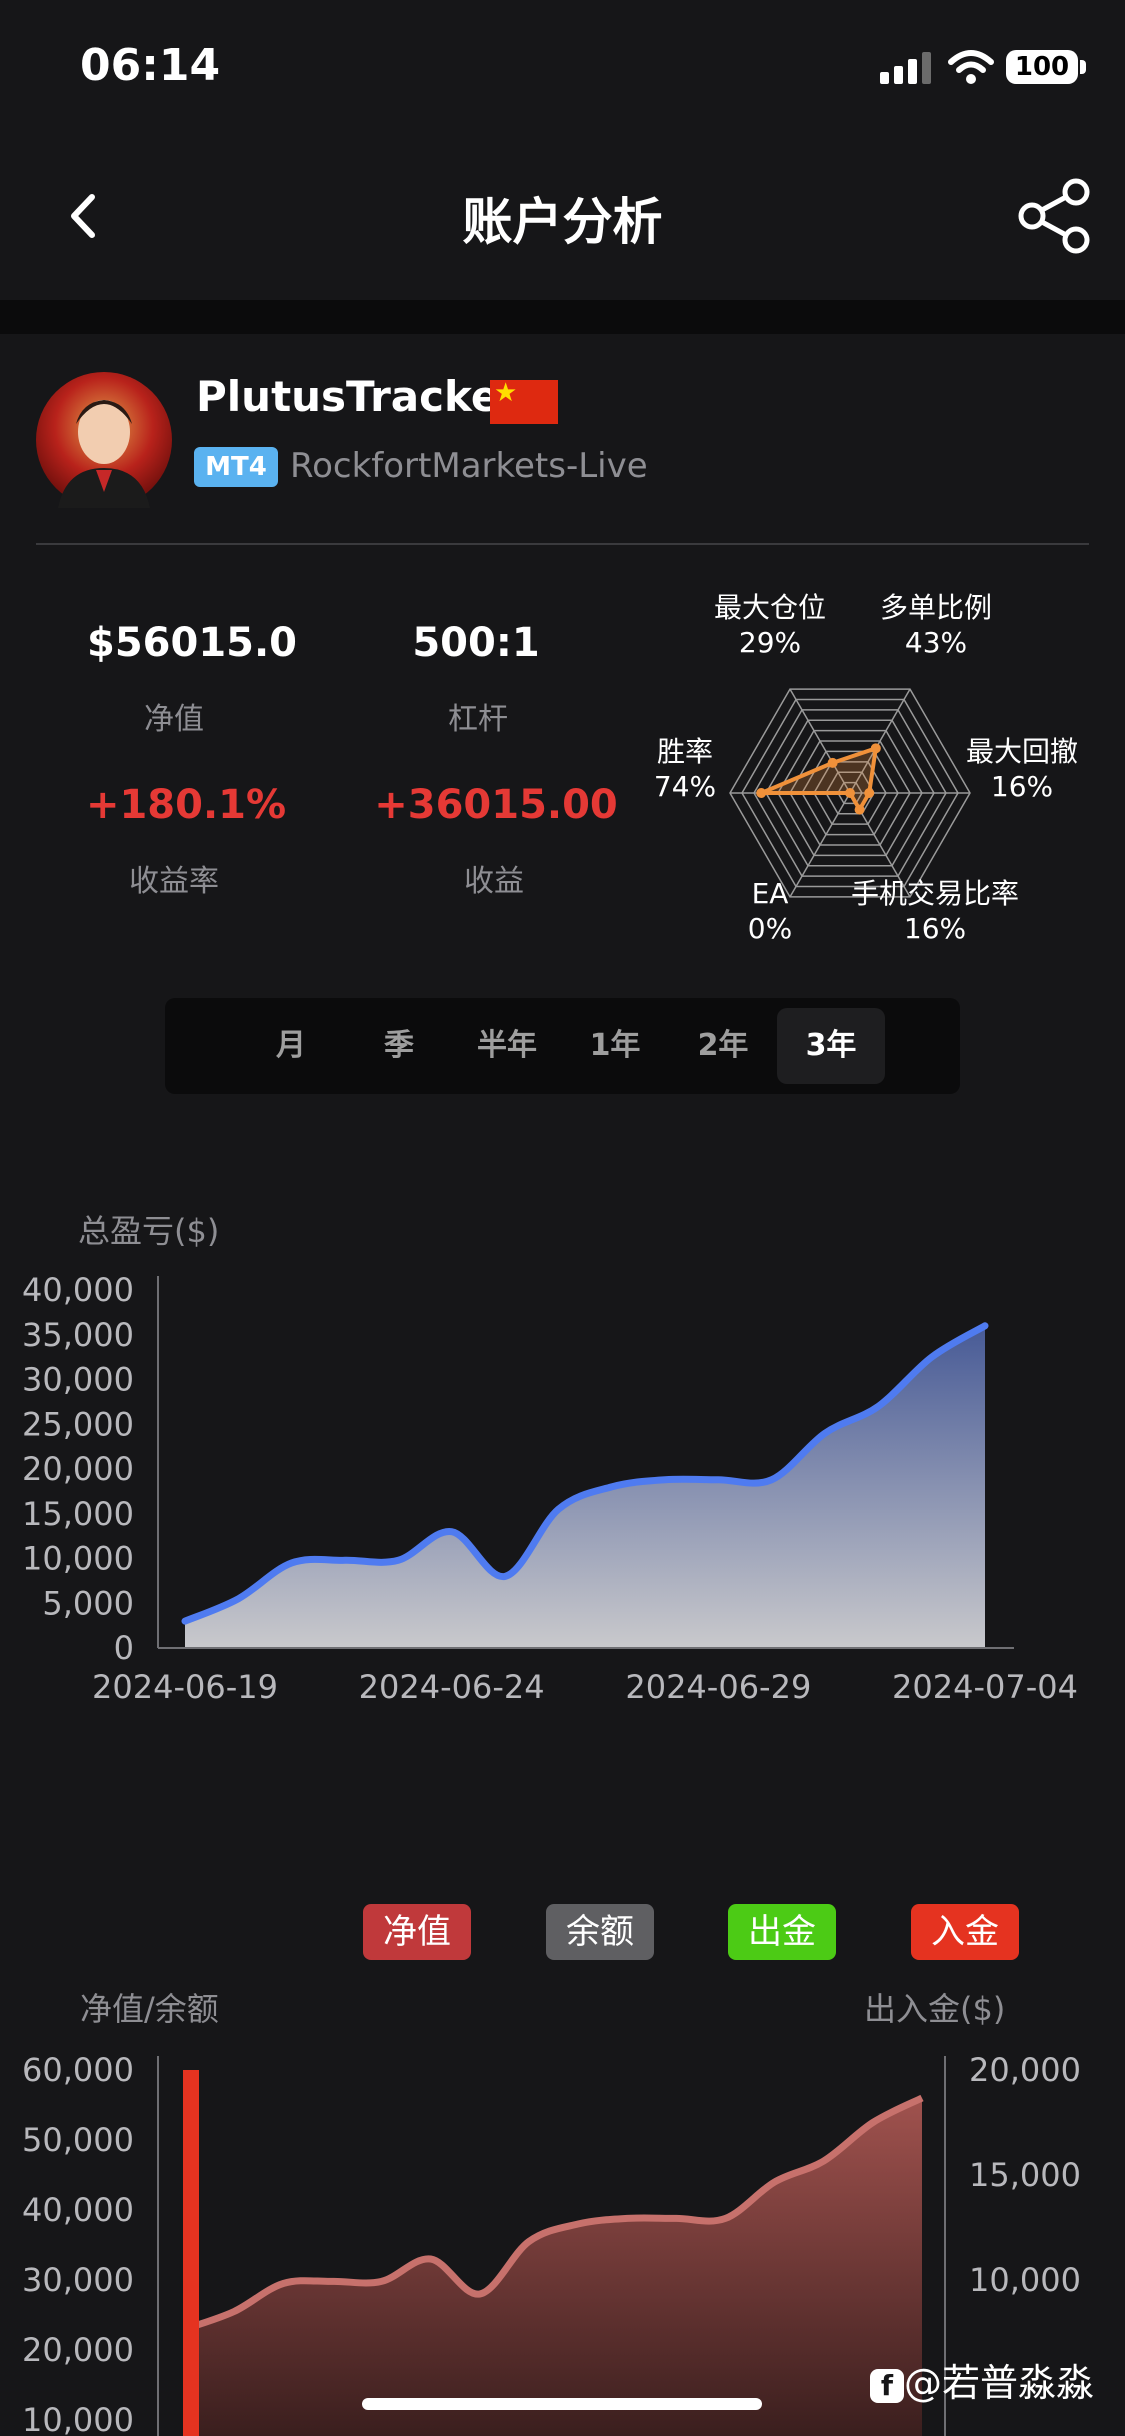 Image resolution: width=1125 pixels, height=2436 pixels. I want to click on page-title: 账户分析, so click(562, 222).